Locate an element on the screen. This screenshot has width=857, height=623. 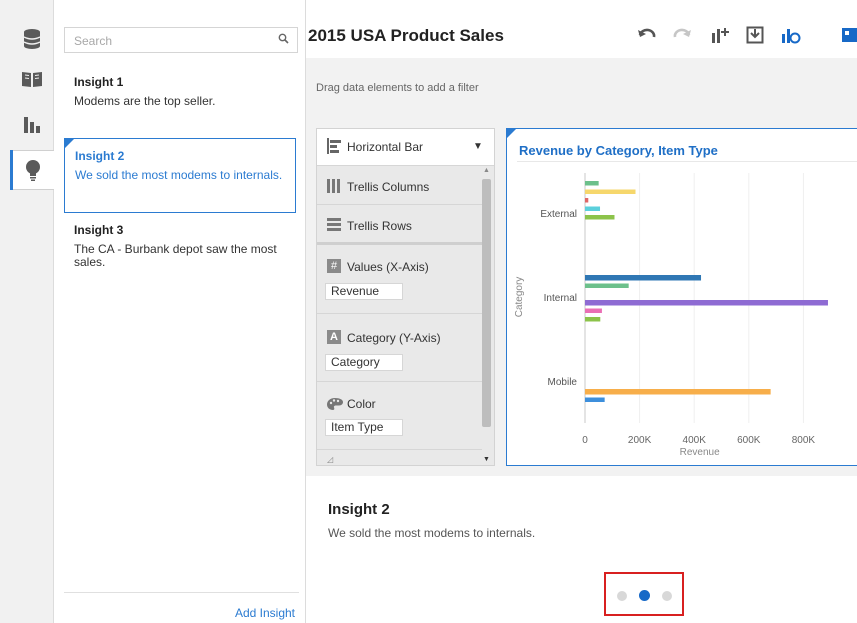
insight-description: We sold the most modems to internals. is located at coordinates (179, 175).